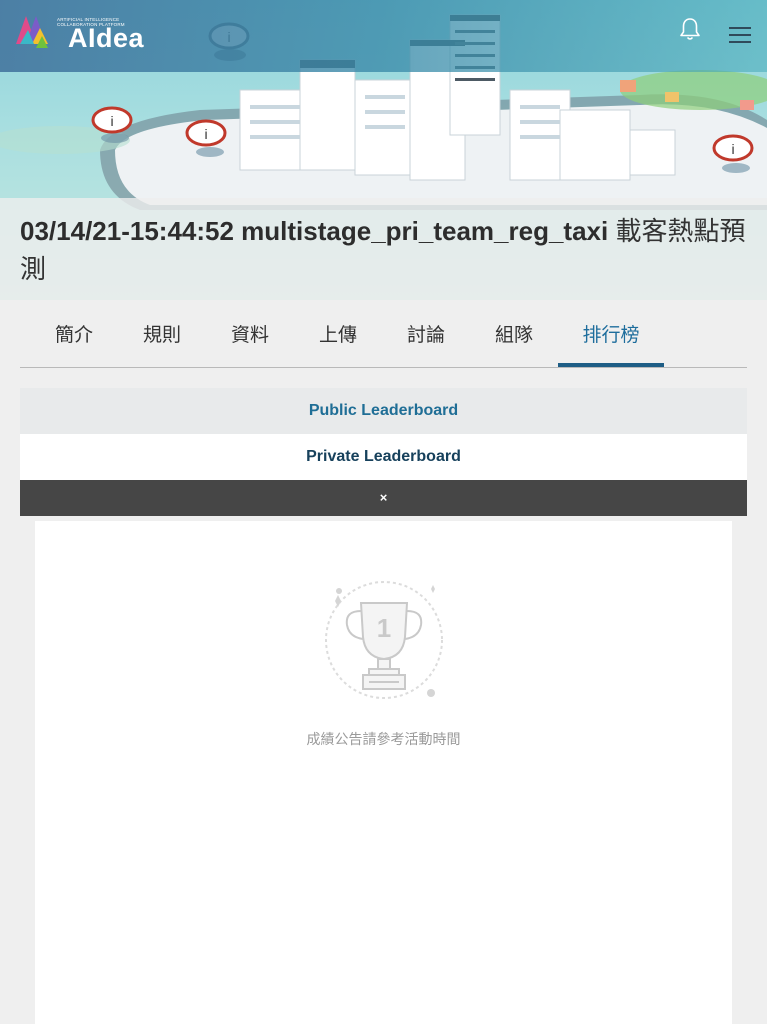 This screenshot has width=767, height=1024. Describe the element at coordinates (338, 333) in the screenshot. I see `tab-upload: 上傳` at that location.